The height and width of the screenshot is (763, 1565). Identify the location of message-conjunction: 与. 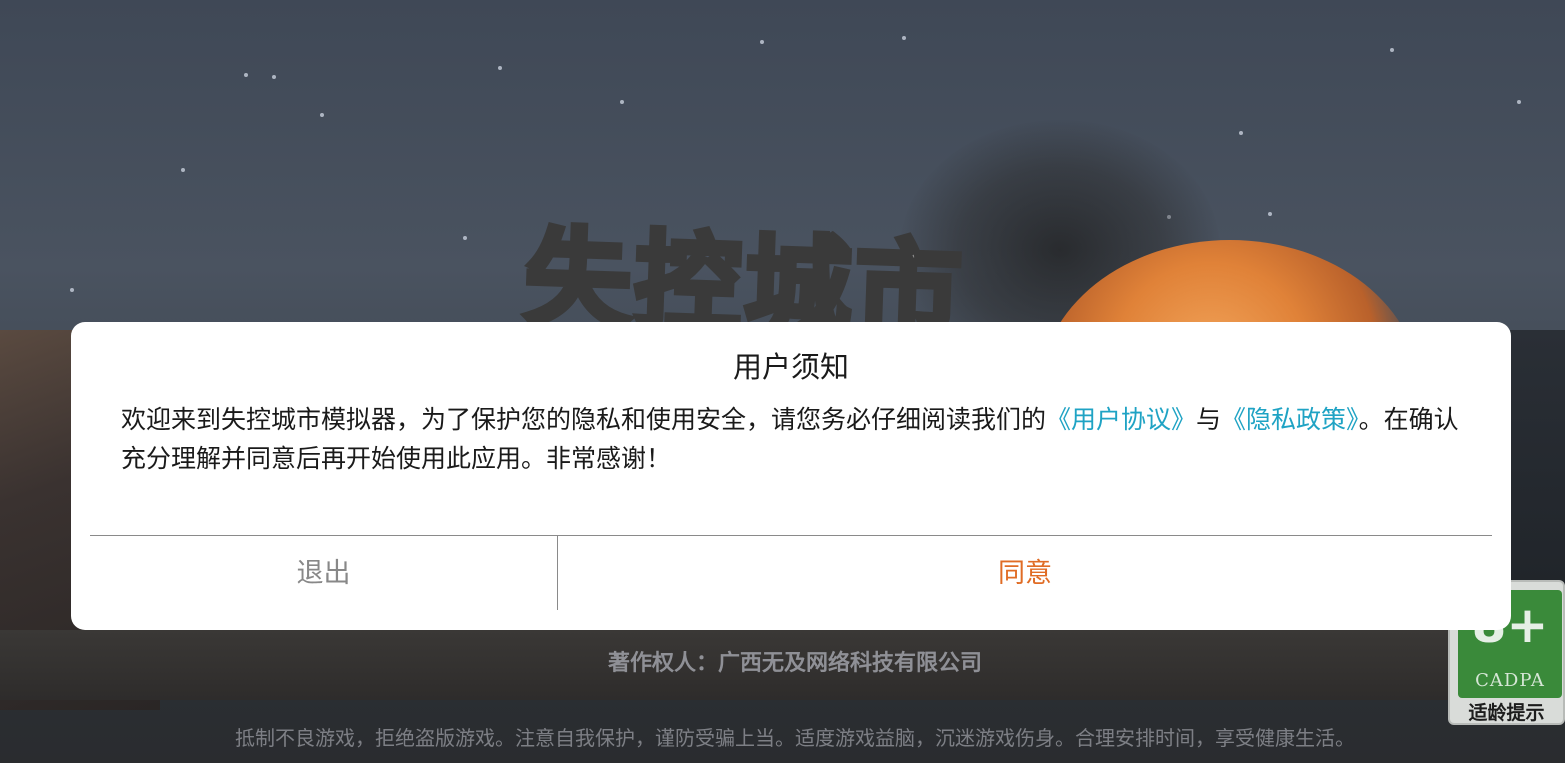
(1209, 419).